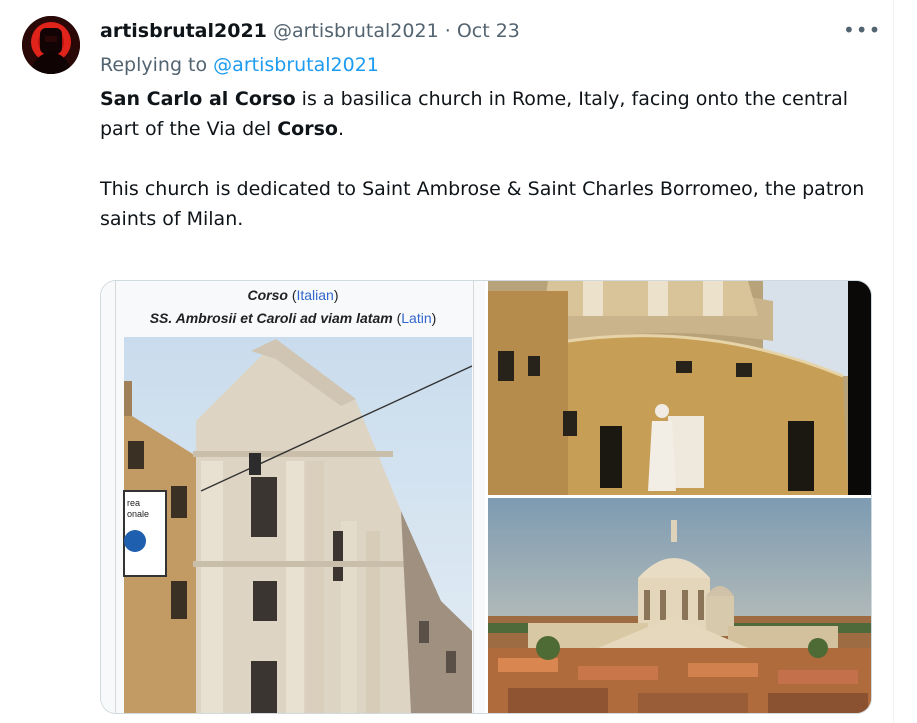  I want to click on apse-photo, so click(679, 388).